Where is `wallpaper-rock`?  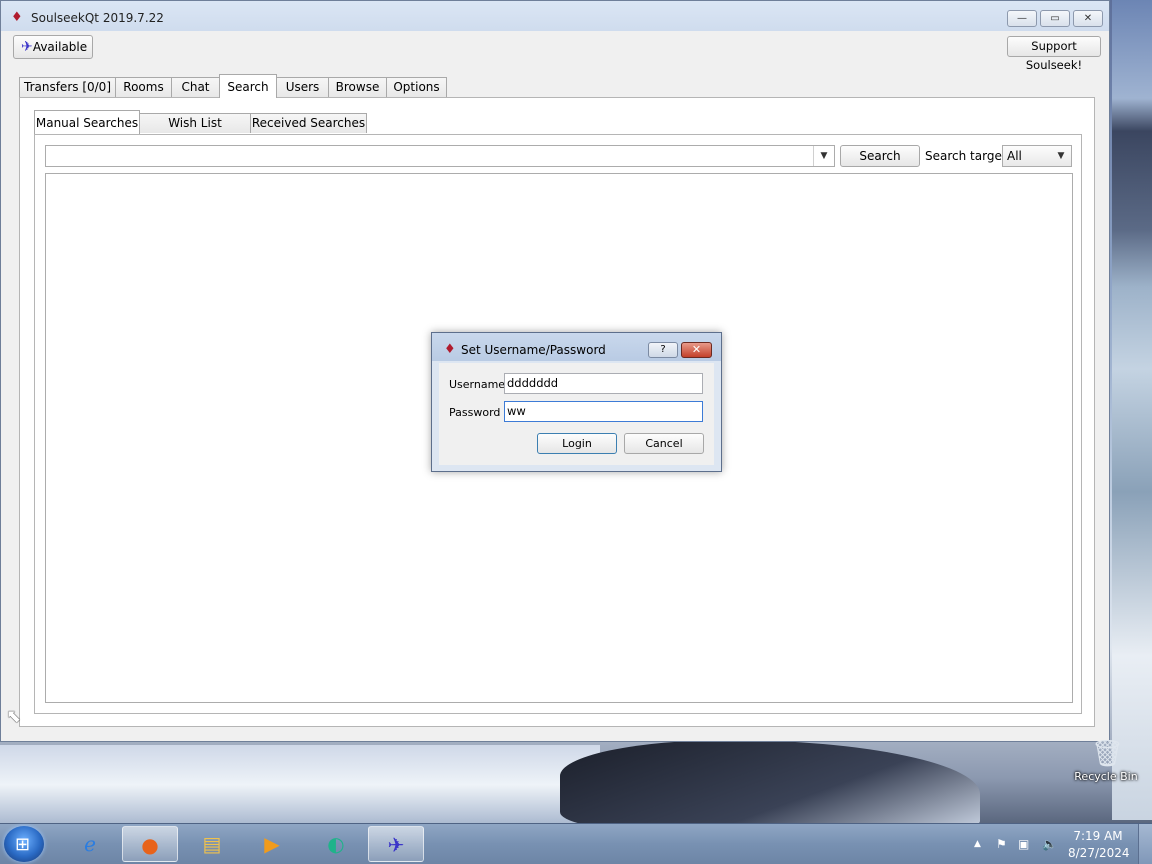 wallpaper-rock is located at coordinates (770, 785).